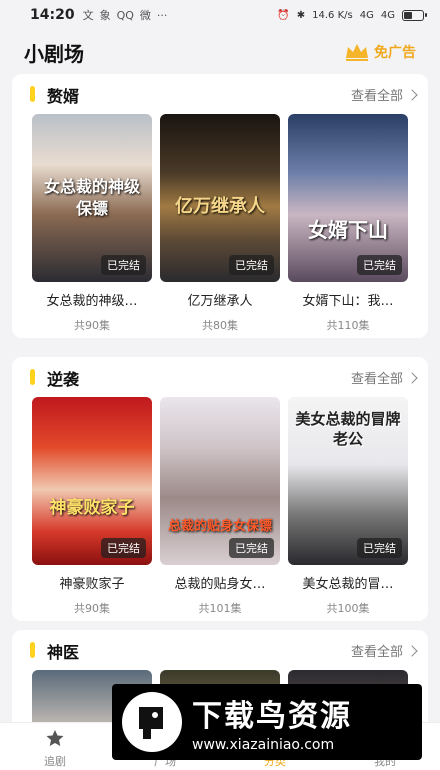 The image size is (440, 770). What do you see at coordinates (332, 15) in the screenshot?
I see `network-speed: 14.6 K/s` at bounding box center [332, 15].